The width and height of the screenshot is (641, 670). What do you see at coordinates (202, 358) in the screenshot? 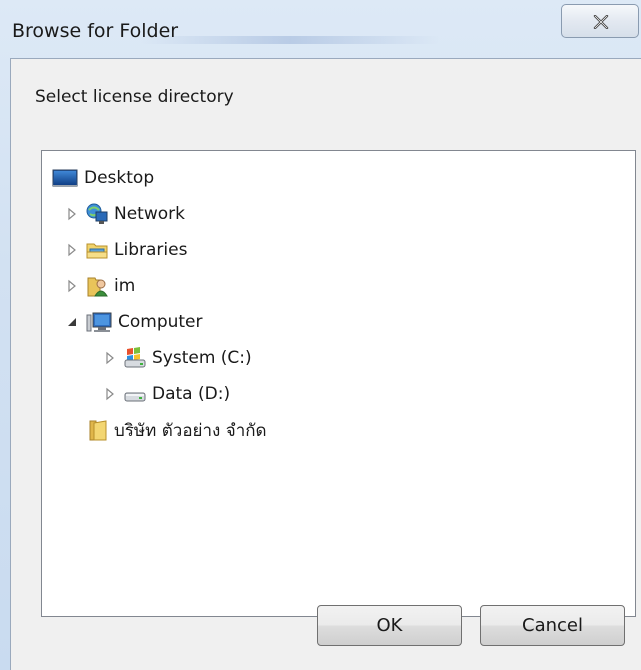
I see `tree-item-label: System (C:)` at bounding box center [202, 358].